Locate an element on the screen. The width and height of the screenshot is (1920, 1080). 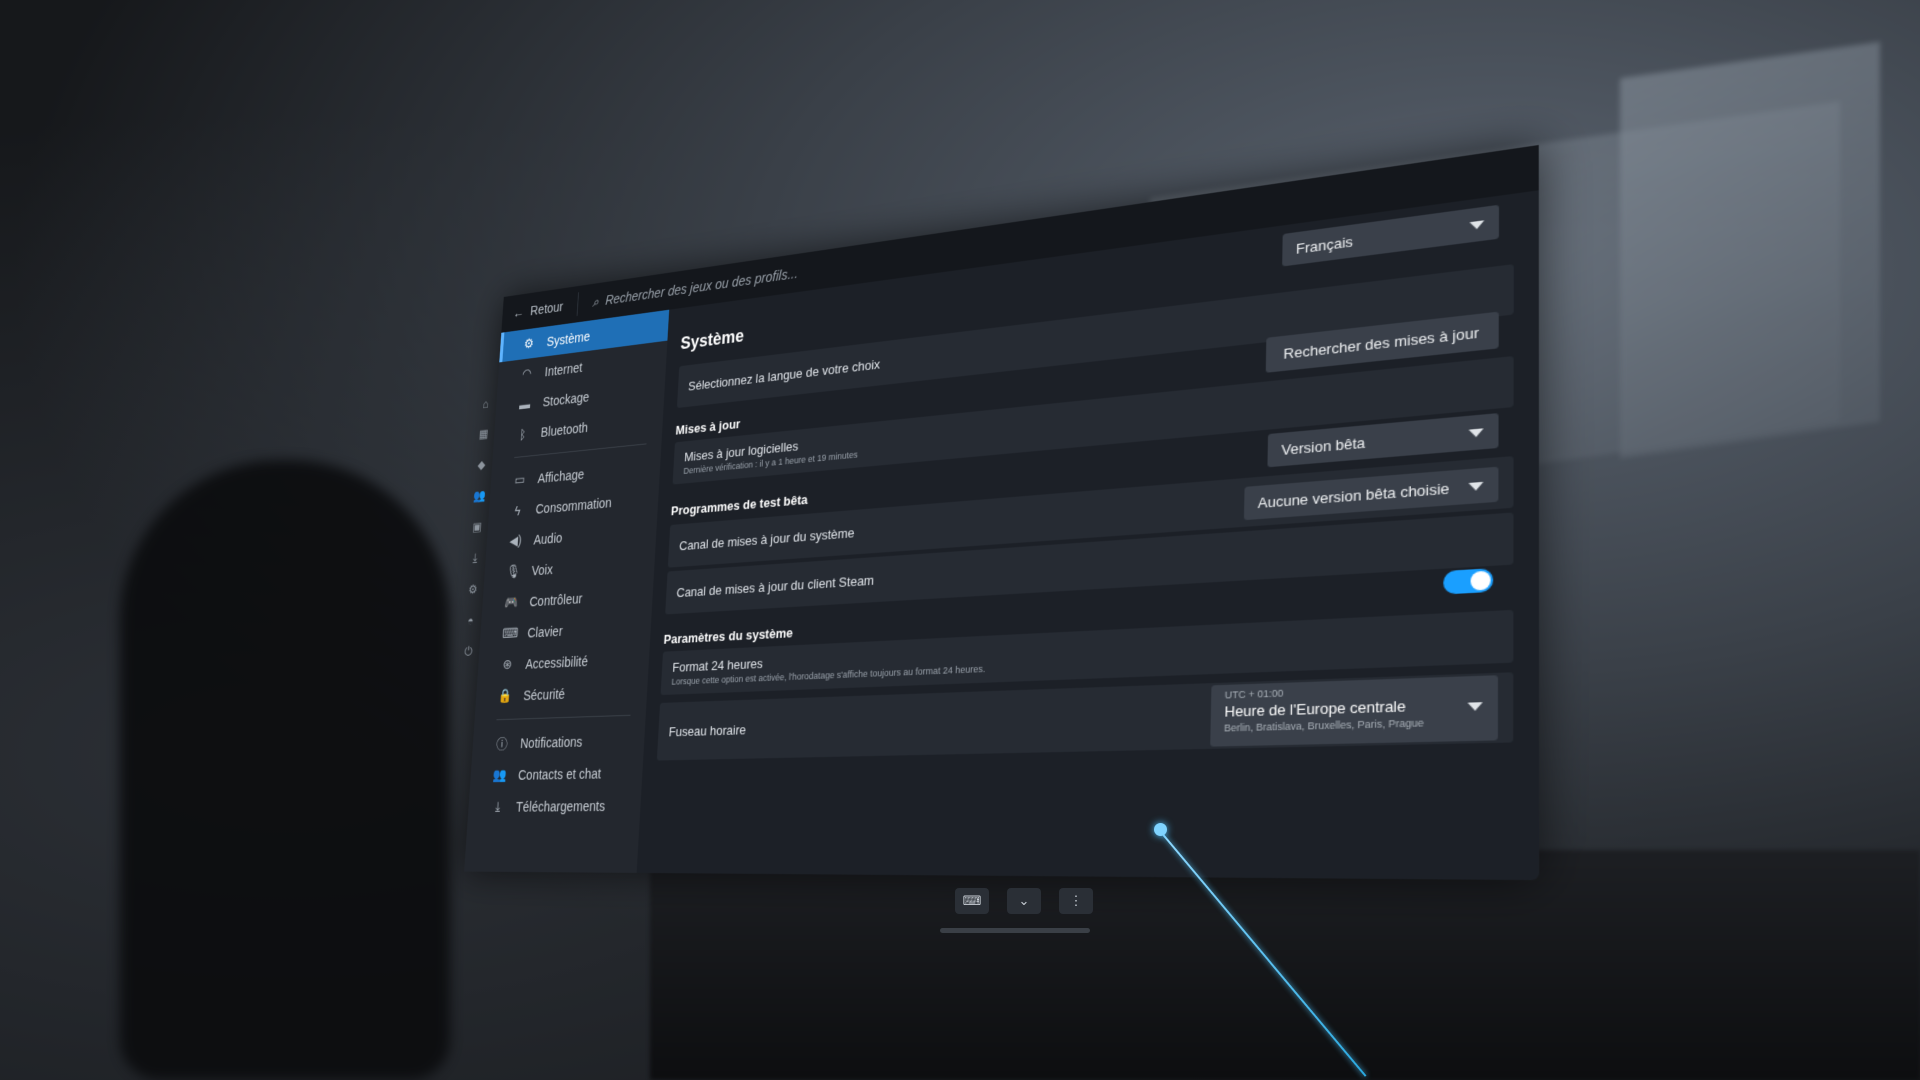
grid-icon: ▦ is located at coordinates (483, 434).